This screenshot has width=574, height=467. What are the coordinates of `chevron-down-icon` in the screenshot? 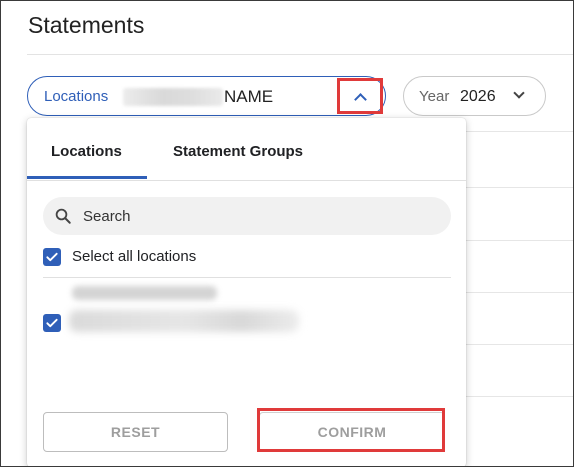 It's located at (519, 93).